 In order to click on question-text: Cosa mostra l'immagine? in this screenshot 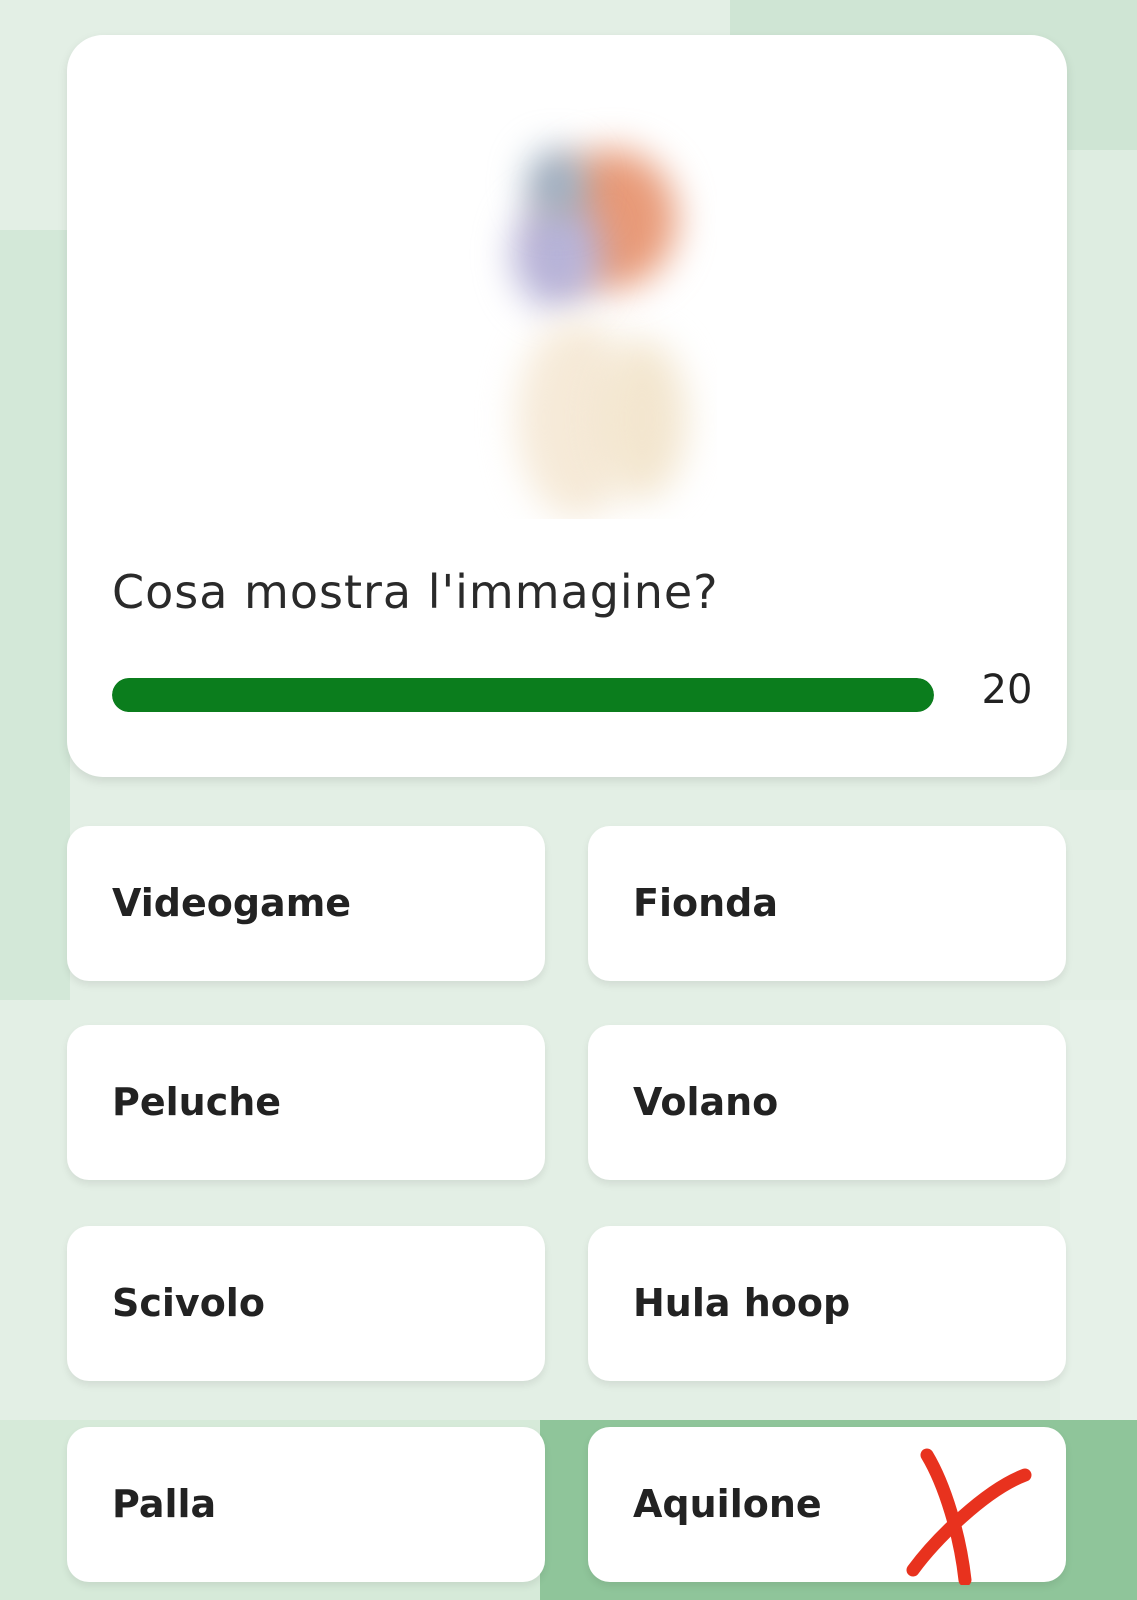, I will do `click(415, 592)`.